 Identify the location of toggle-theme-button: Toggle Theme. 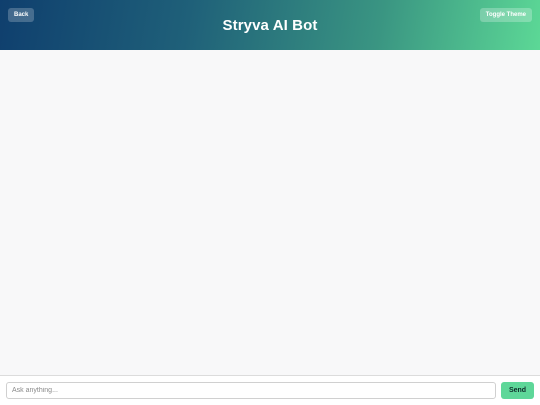
(505, 15).